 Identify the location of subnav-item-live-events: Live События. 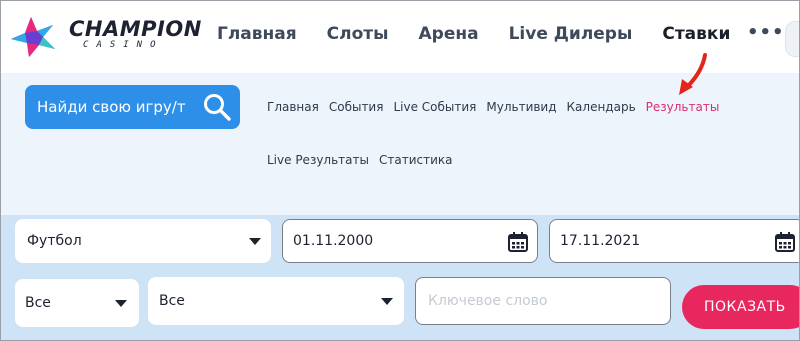
(434, 107).